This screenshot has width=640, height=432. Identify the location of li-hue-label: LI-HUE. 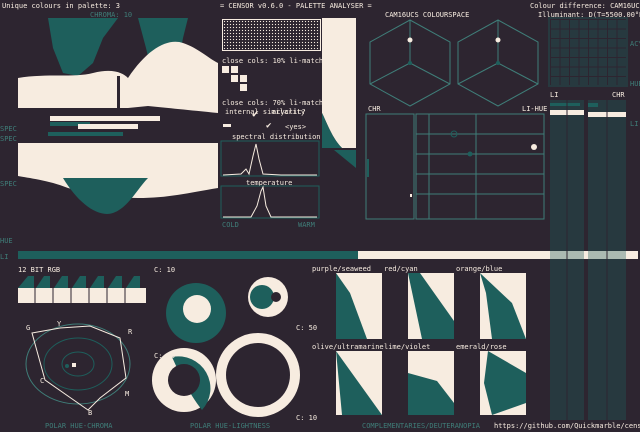
(535, 109).